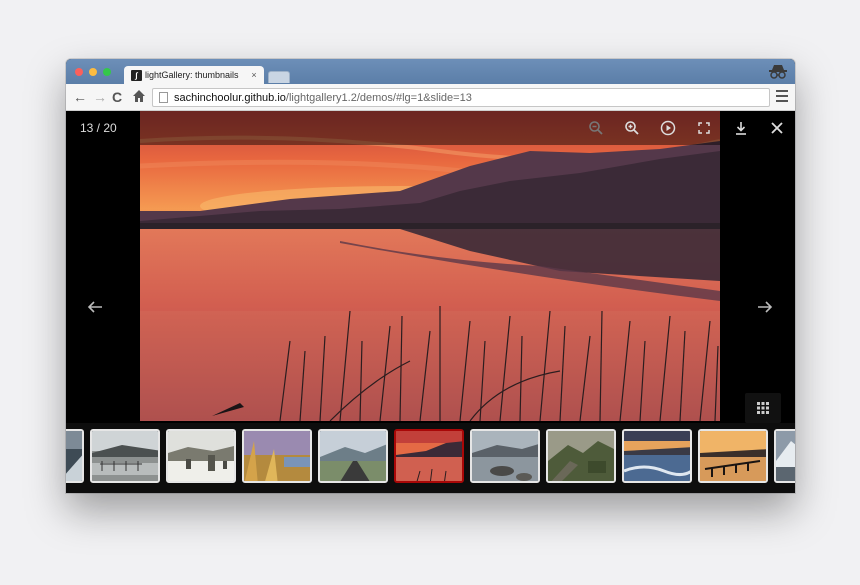 Image resolution: width=860 pixels, height=585 pixels. What do you see at coordinates (163, 97) in the screenshot?
I see `page-icon` at bounding box center [163, 97].